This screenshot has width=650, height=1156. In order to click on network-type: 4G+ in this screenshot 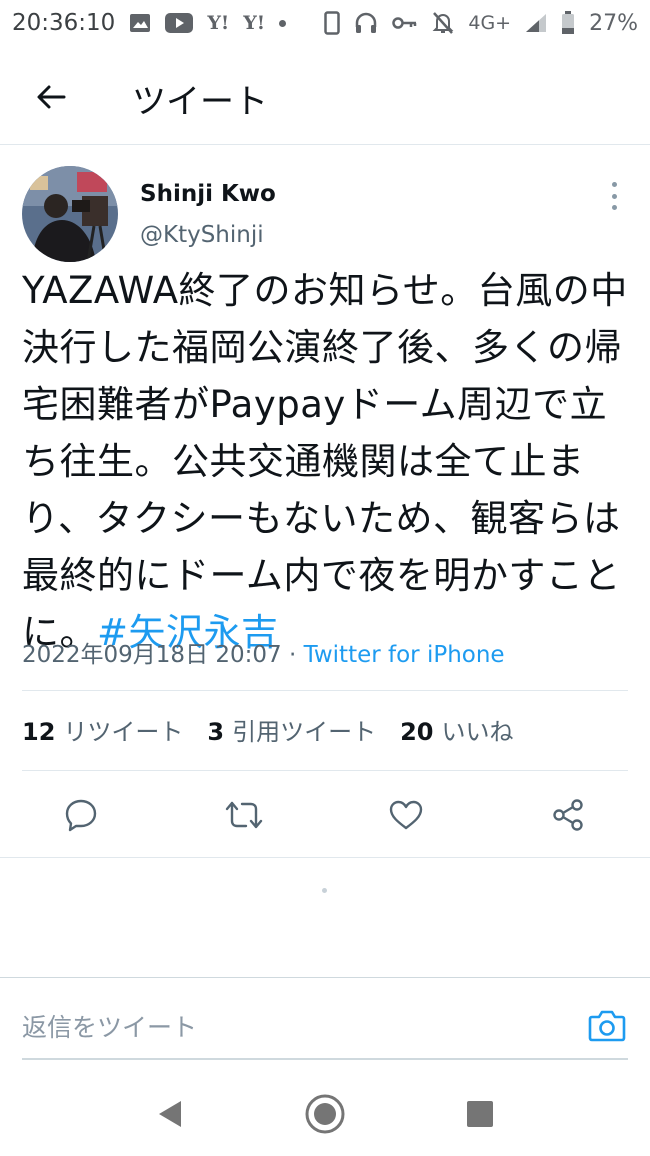, I will do `click(490, 23)`.